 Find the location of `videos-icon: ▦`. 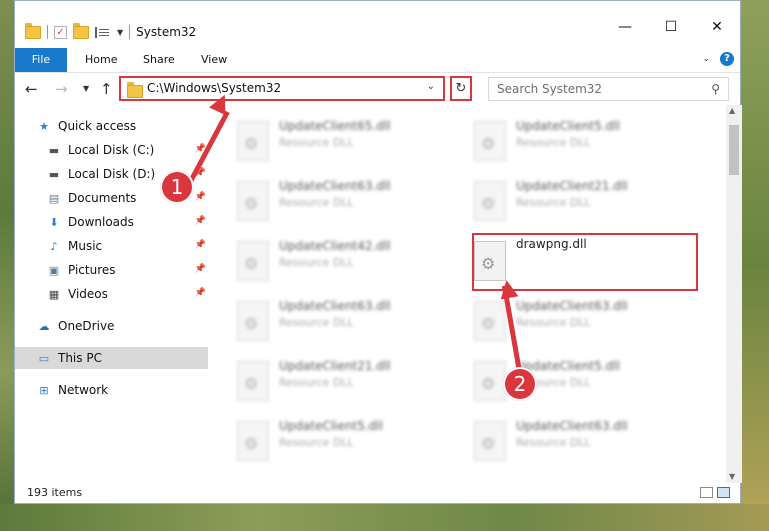

videos-icon: ▦ is located at coordinates (54, 294).